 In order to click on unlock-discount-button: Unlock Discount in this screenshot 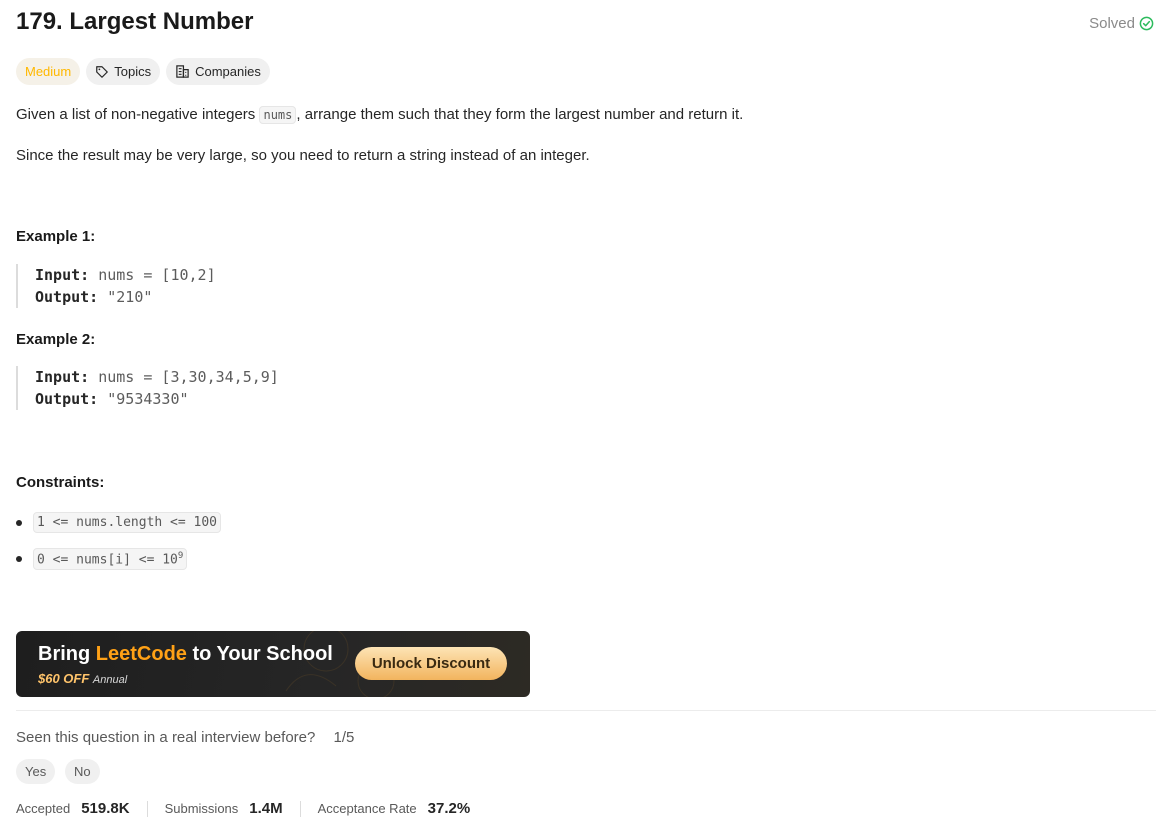, I will do `click(431, 663)`.